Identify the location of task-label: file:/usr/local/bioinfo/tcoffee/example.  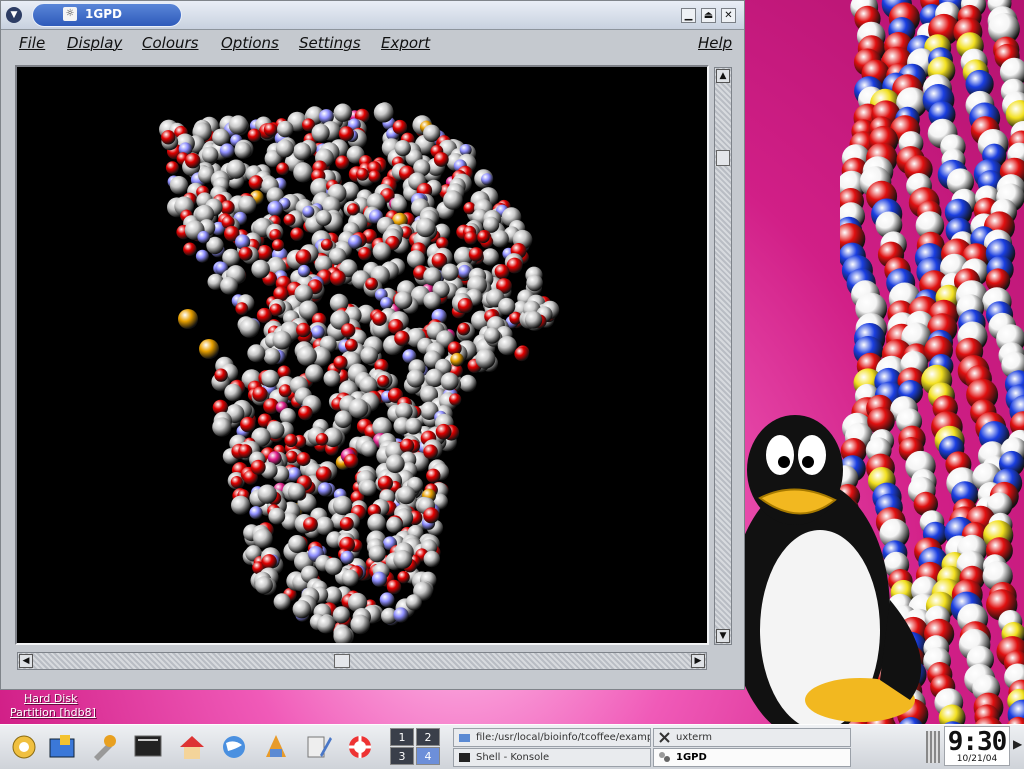
(563, 737).